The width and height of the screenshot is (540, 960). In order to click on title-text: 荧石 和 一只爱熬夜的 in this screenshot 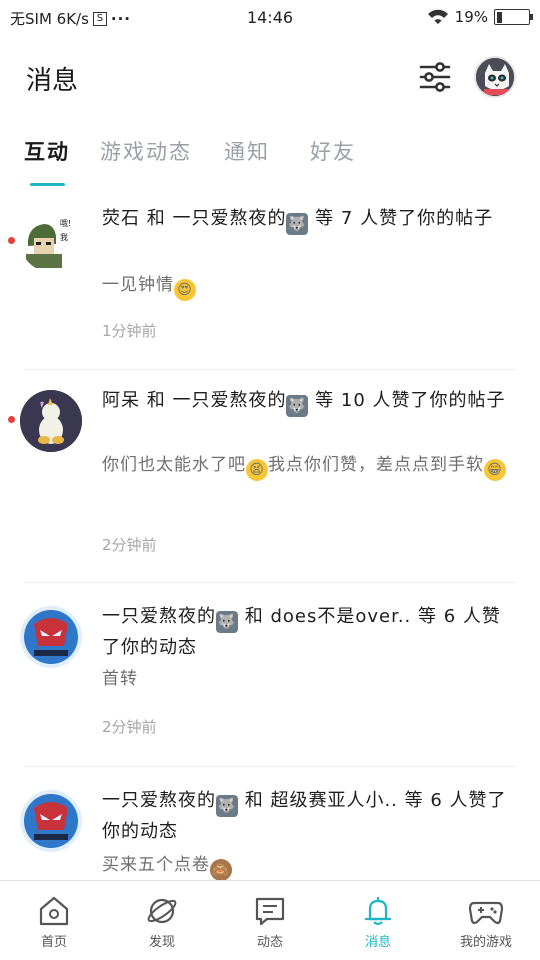, I will do `click(194, 218)`.